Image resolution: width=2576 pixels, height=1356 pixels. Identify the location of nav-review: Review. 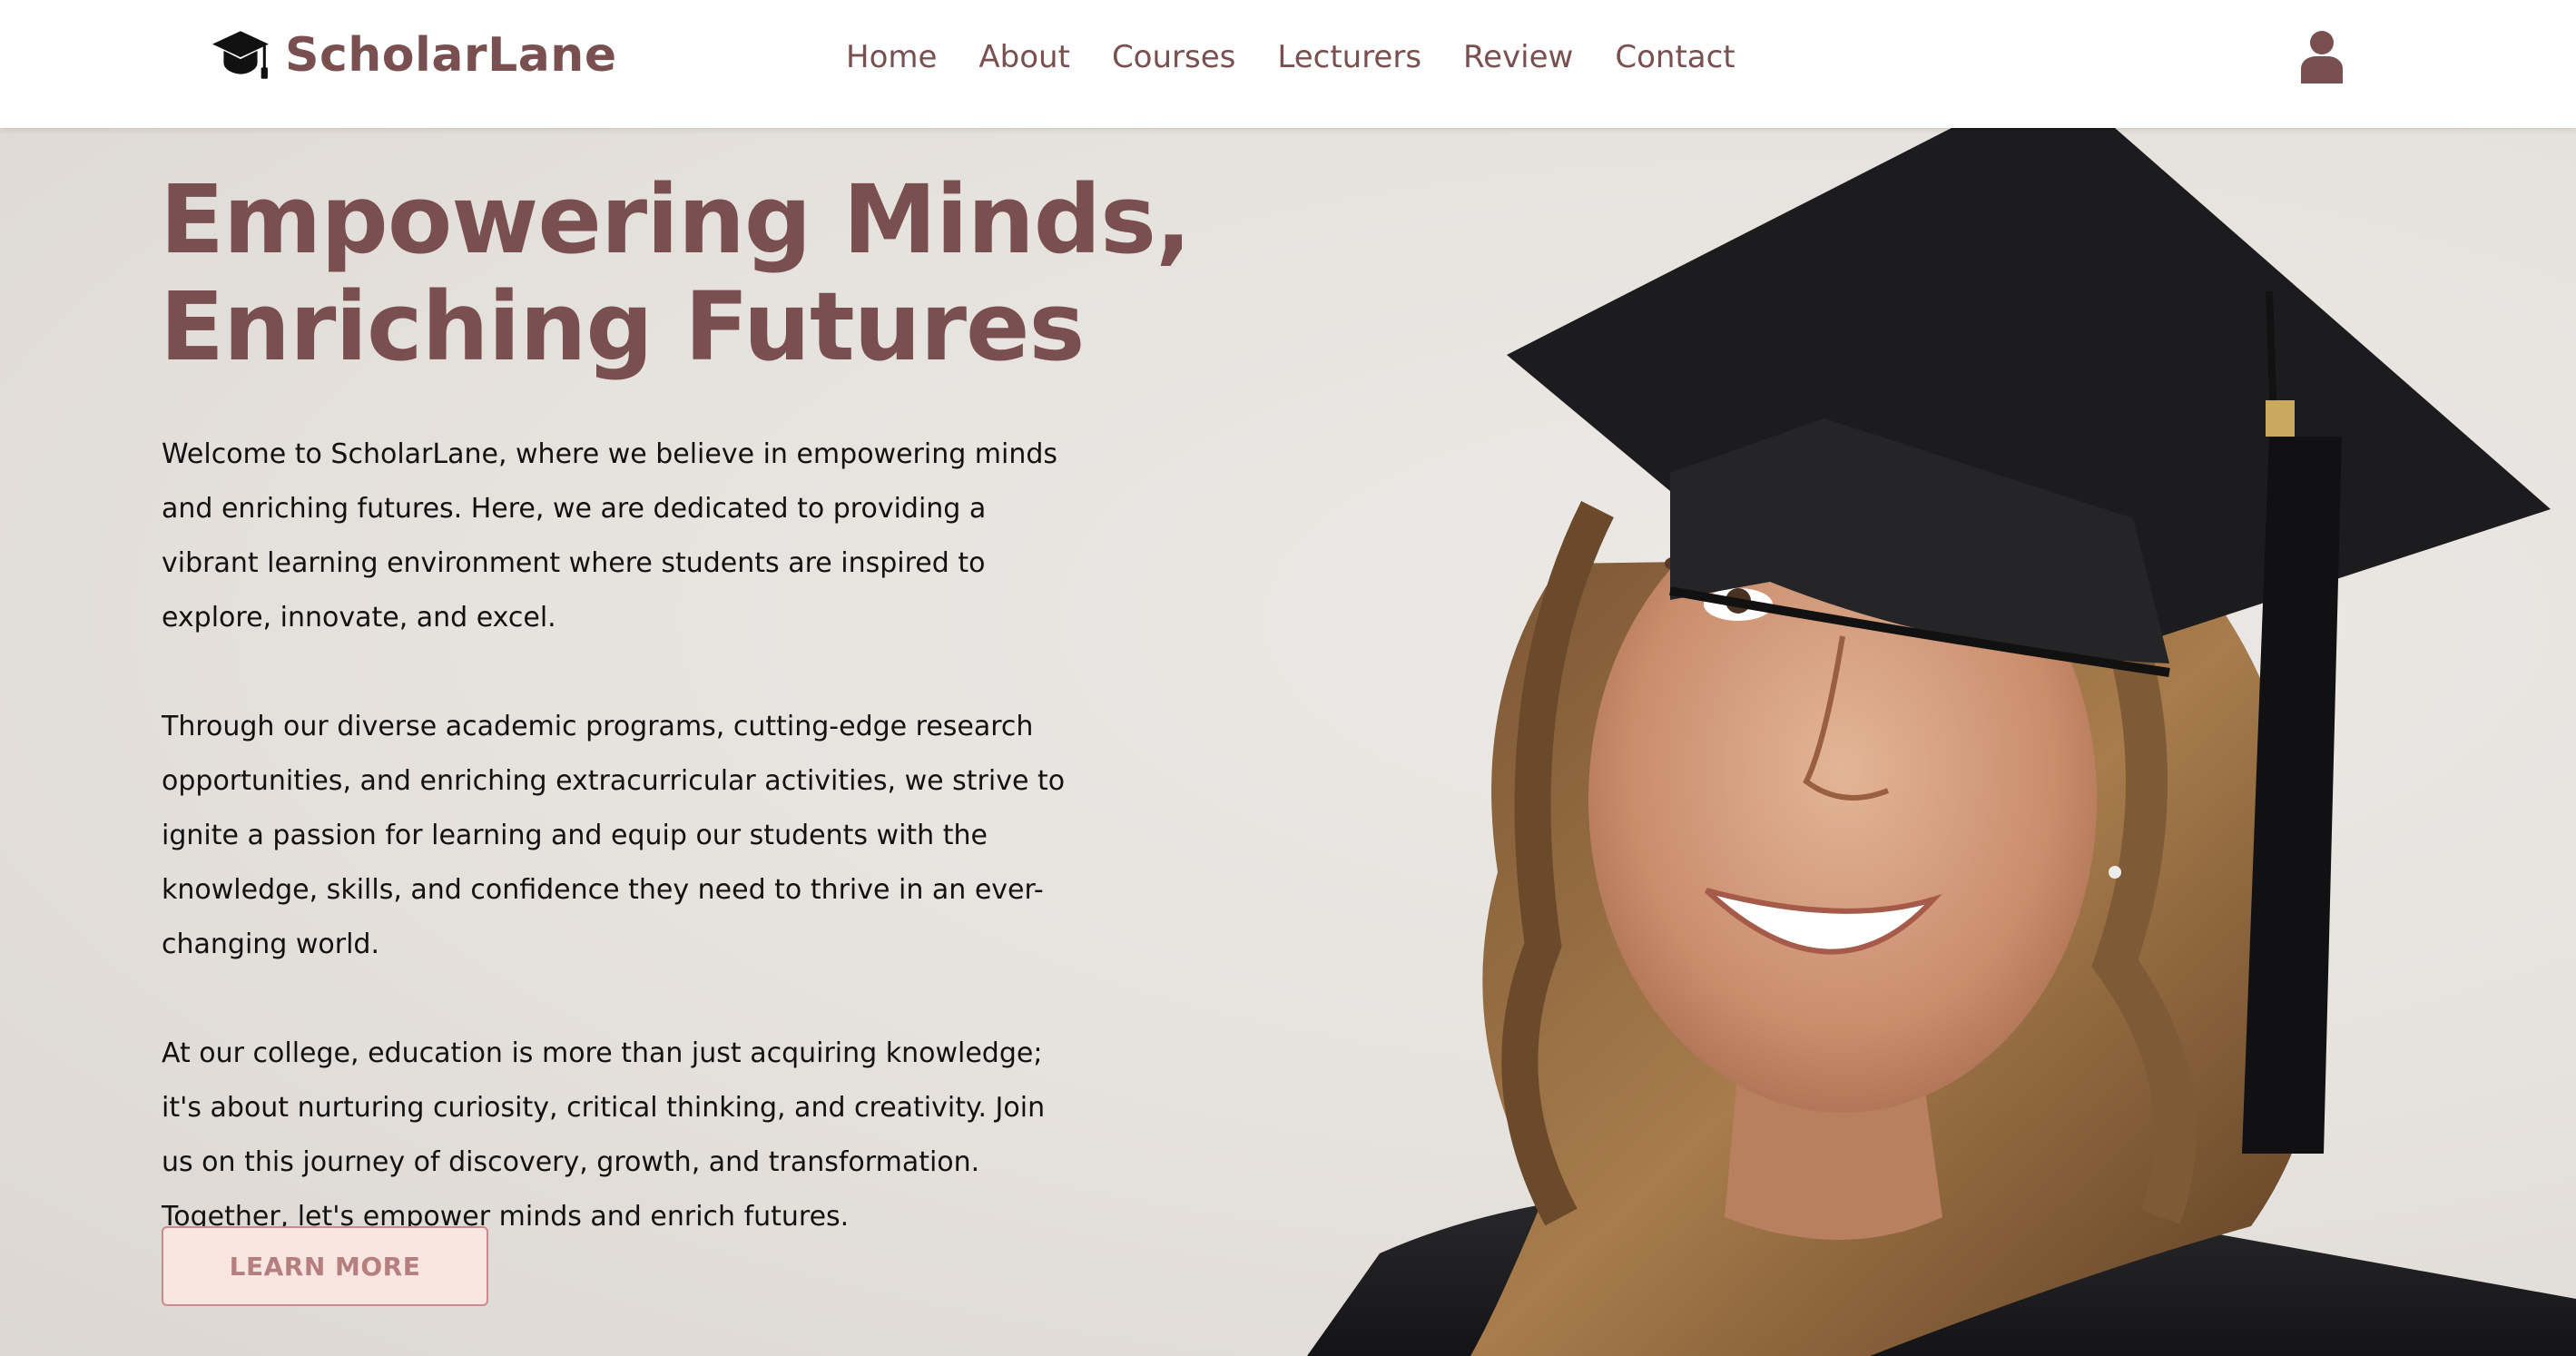
(1518, 57).